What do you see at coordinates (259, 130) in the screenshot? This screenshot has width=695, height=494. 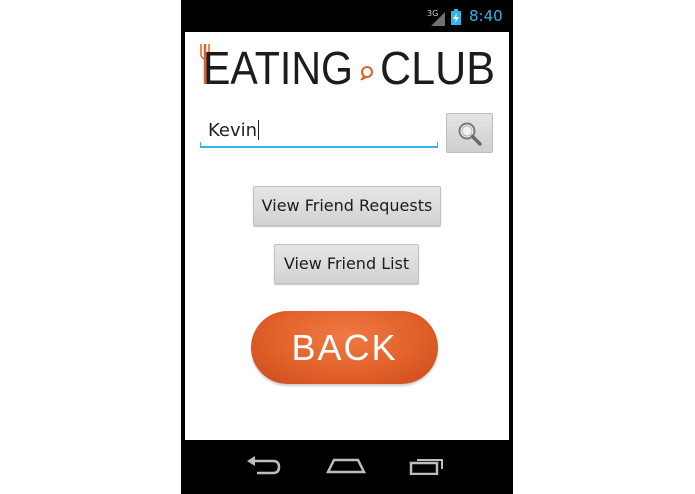 I see `text-cursor` at bounding box center [259, 130].